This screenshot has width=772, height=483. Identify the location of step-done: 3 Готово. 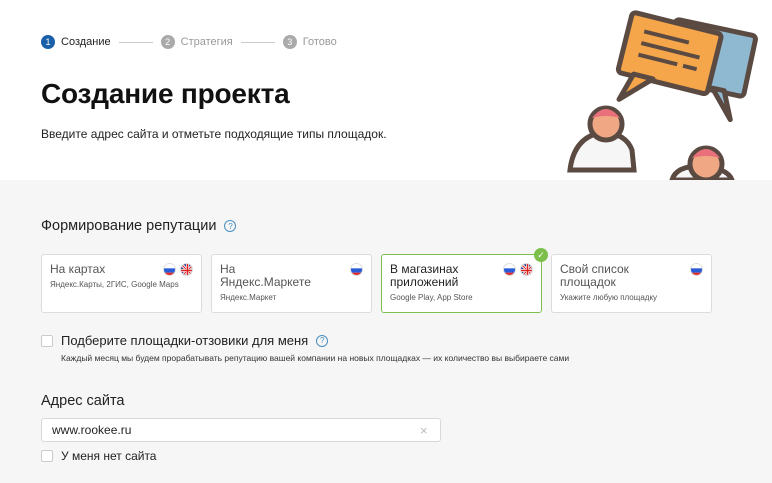
(309, 42).